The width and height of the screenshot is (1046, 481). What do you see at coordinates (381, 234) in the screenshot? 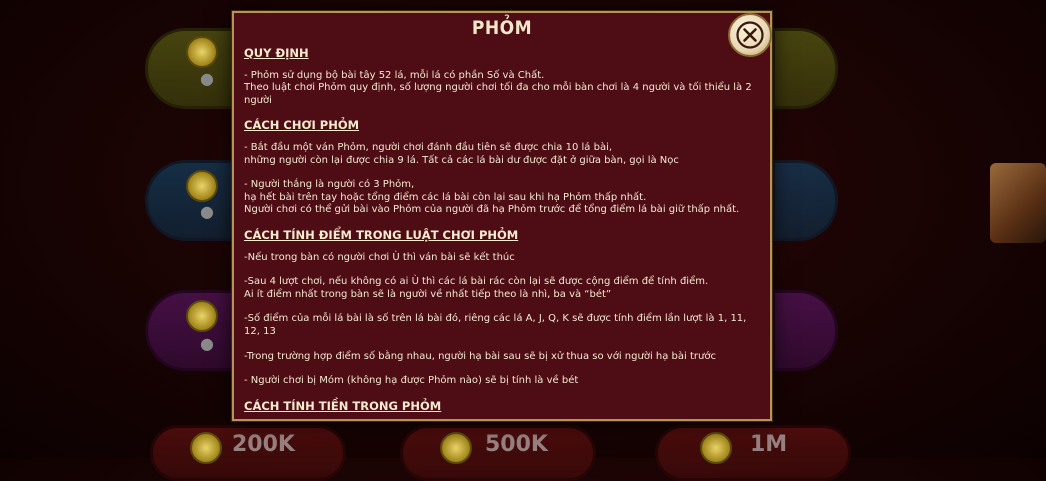
I see `section-heading: CÁCH TÍNH ĐIỂM TRONG LUẬT CHƠI PHỎM` at bounding box center [381, 234].